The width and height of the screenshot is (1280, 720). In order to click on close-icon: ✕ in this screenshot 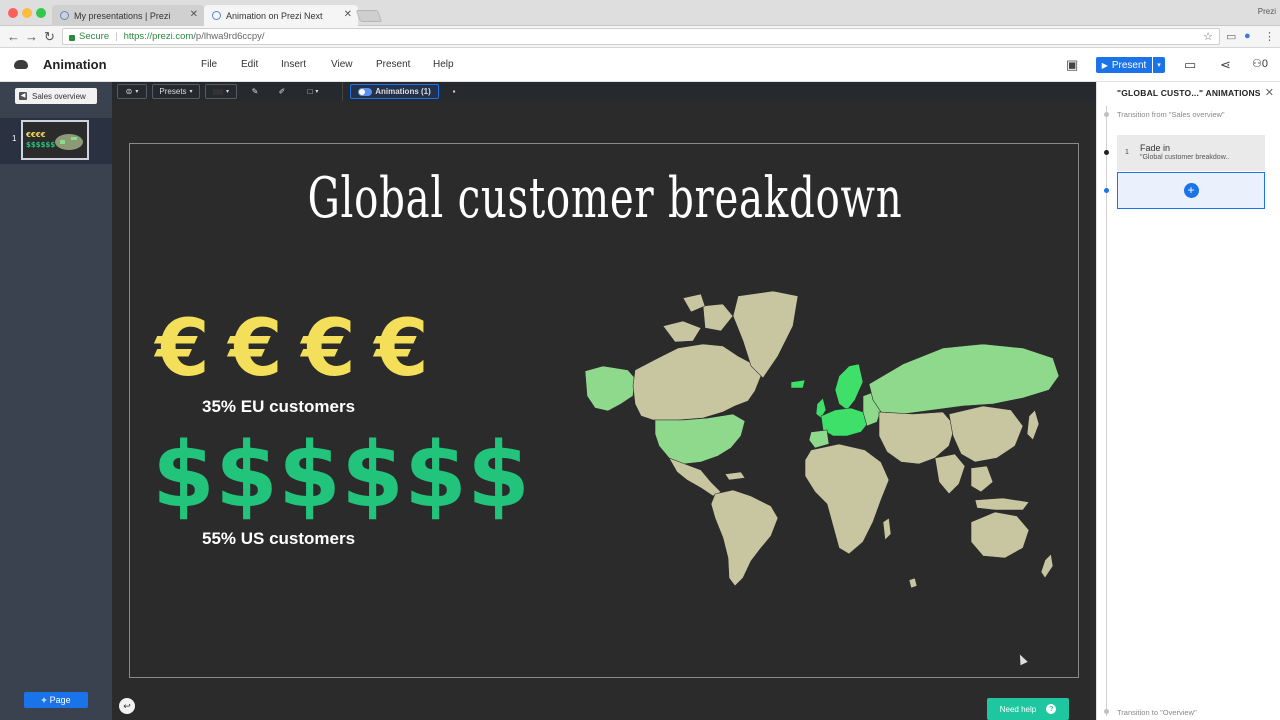, I will do `click(1269, 92)`.